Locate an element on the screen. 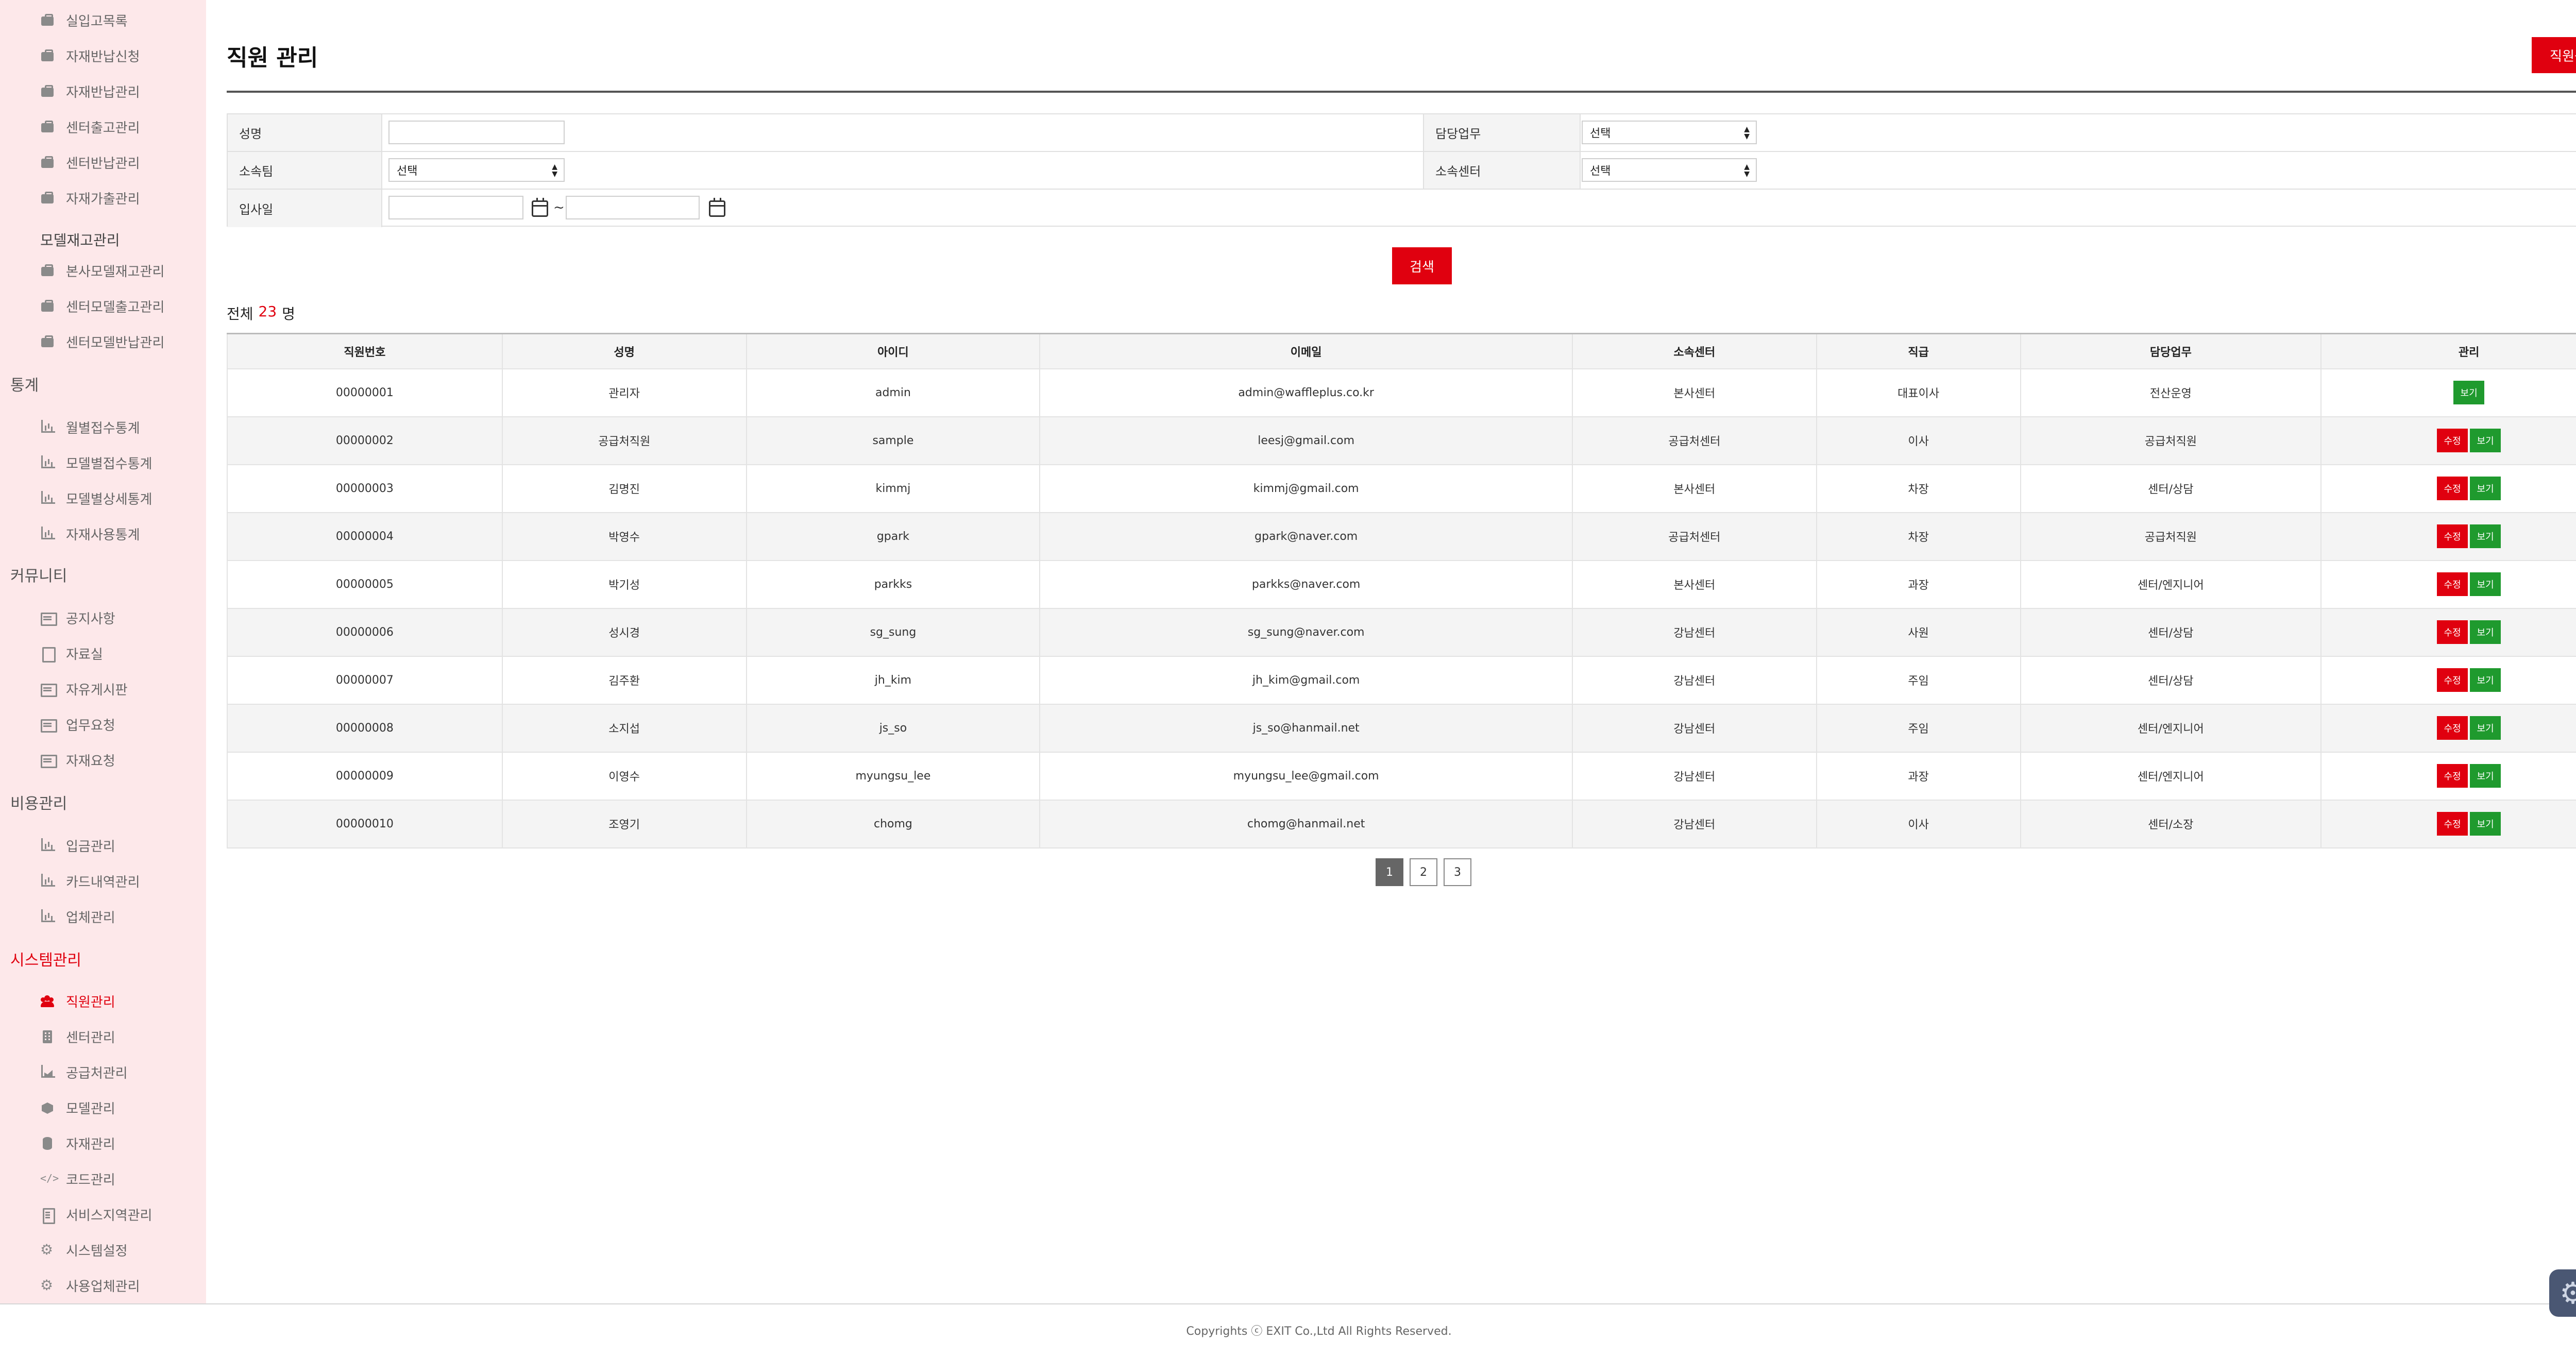 The height and width of the screenshot is (1358, 2576). sidebar-section-heading: 시스템관리 is located at coordinates (45, 959).